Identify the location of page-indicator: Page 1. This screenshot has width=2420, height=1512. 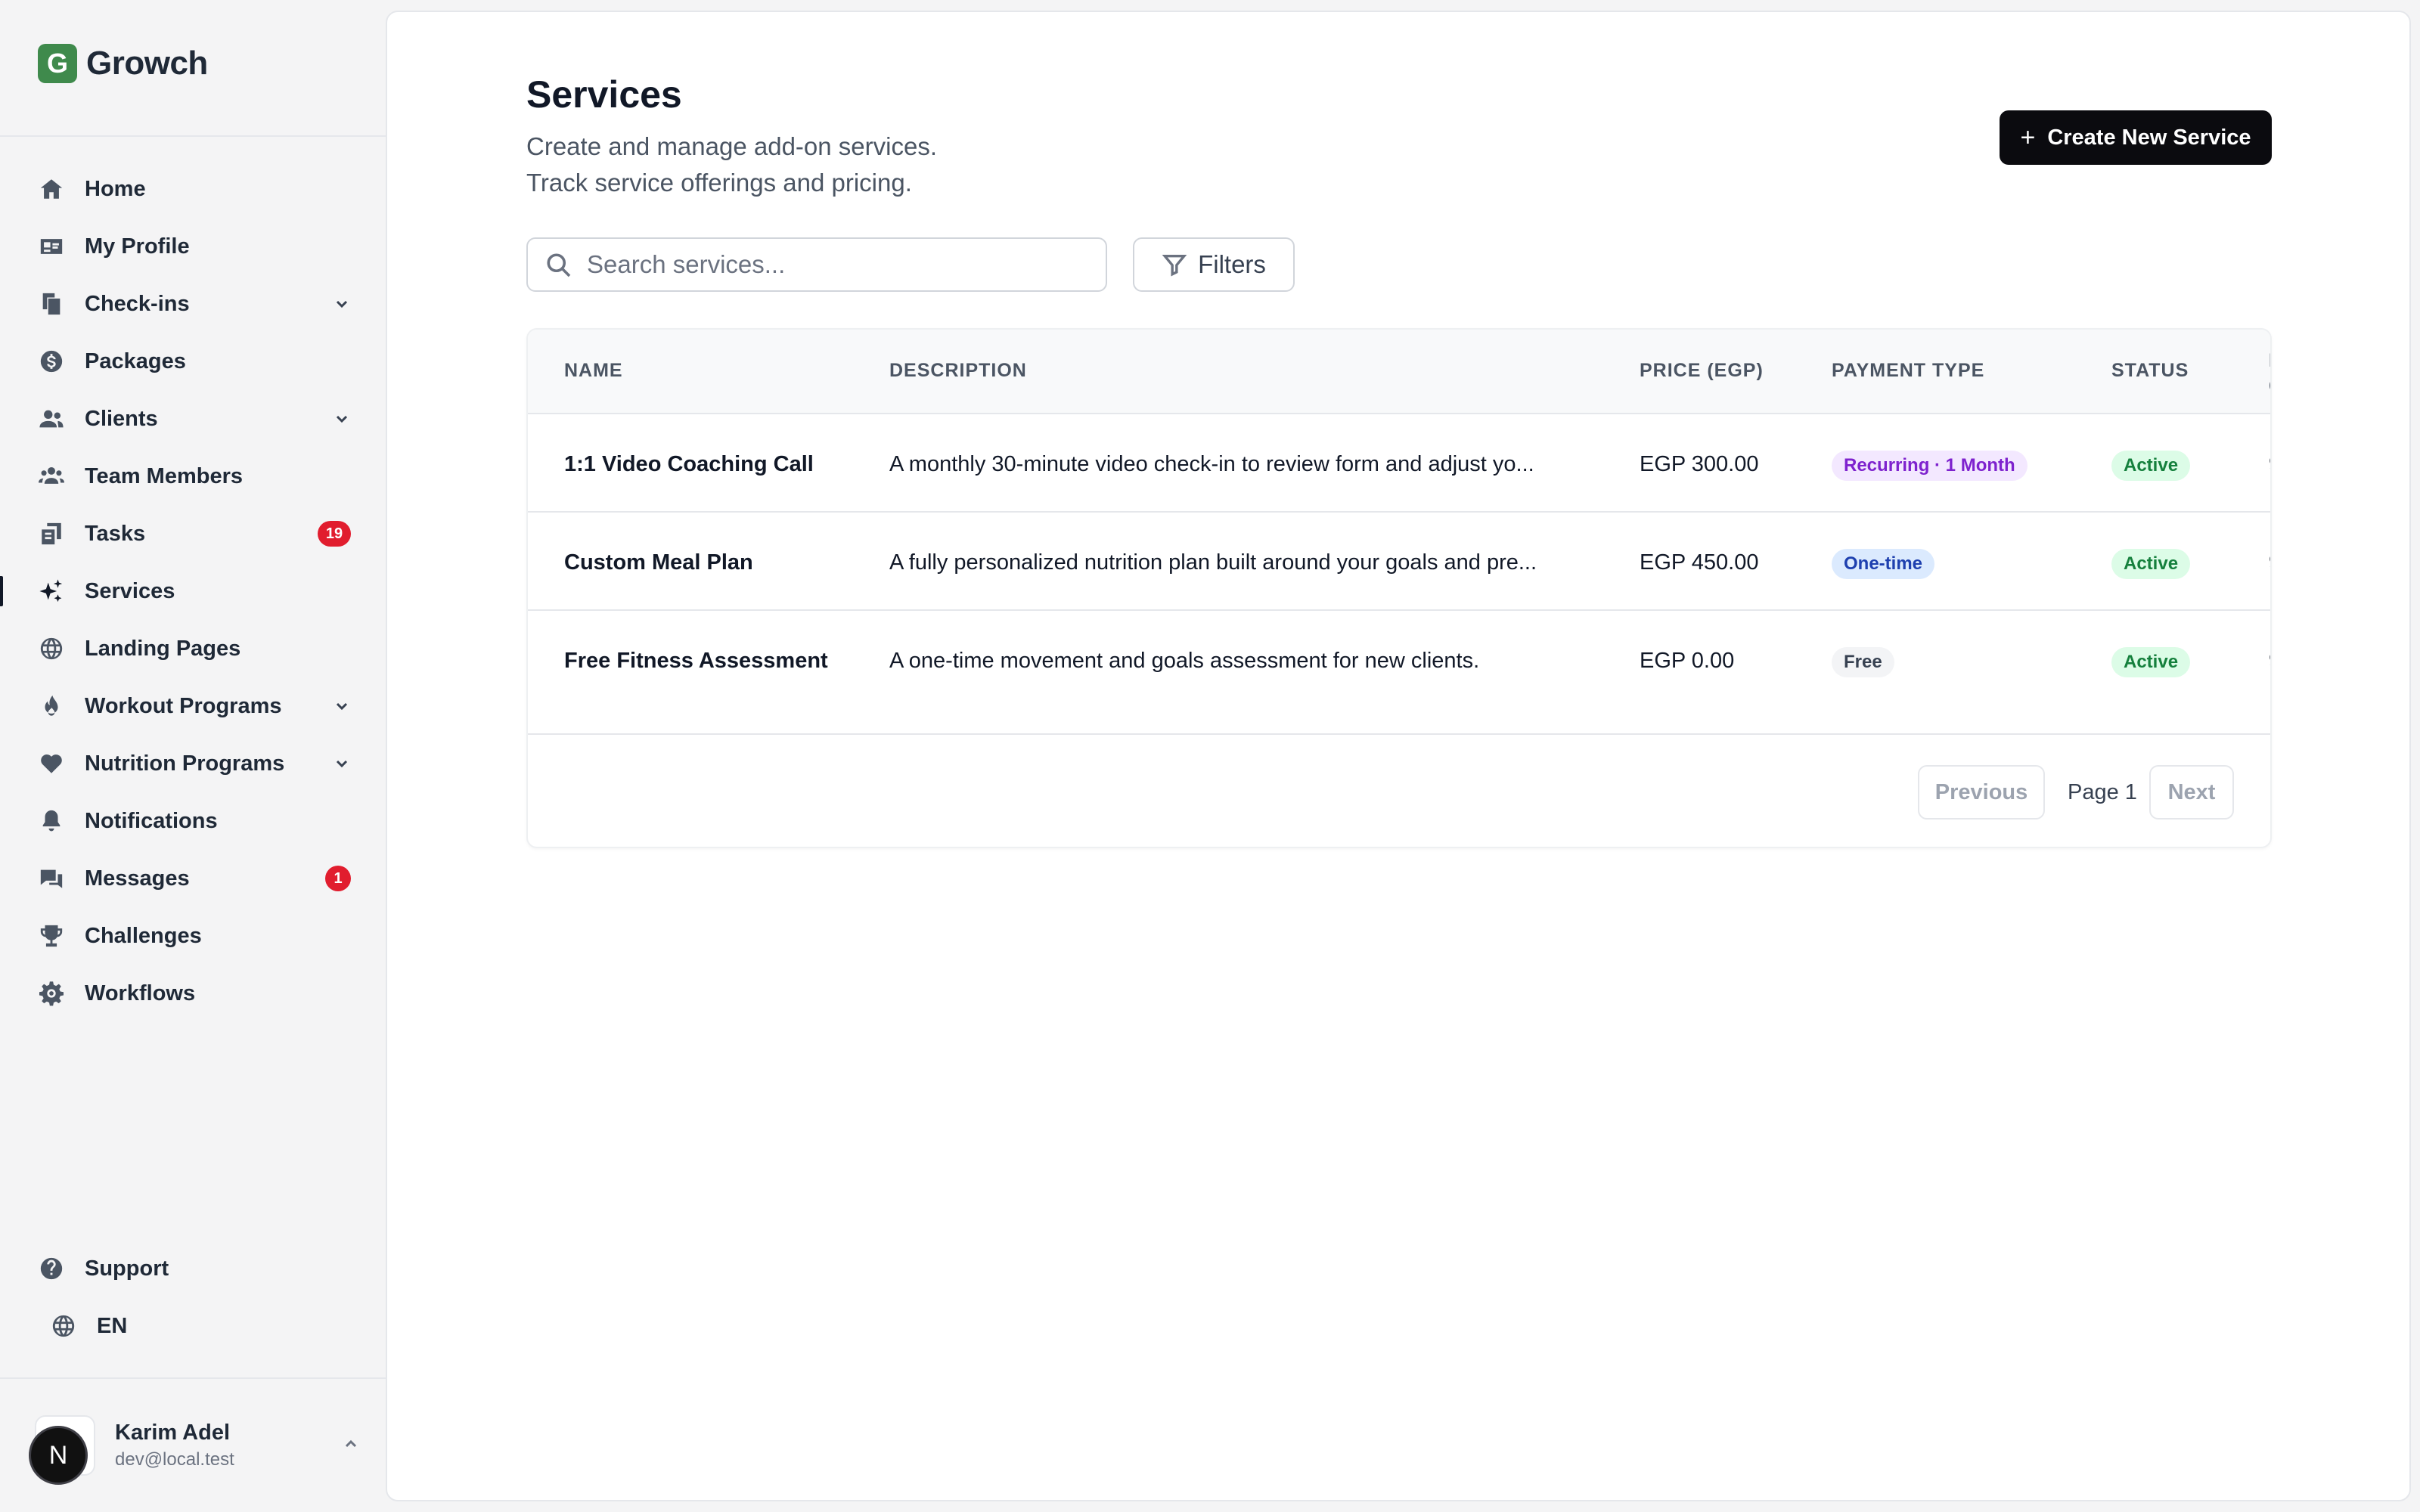
(2102, 792).